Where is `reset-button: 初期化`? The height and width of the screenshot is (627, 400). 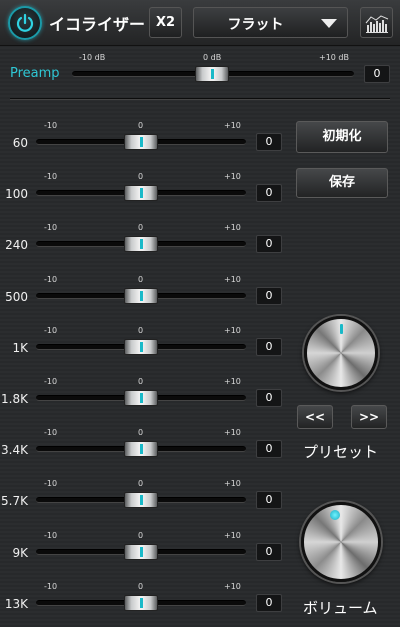 reset-button: 初期化 is located at coordinates (342, 137).